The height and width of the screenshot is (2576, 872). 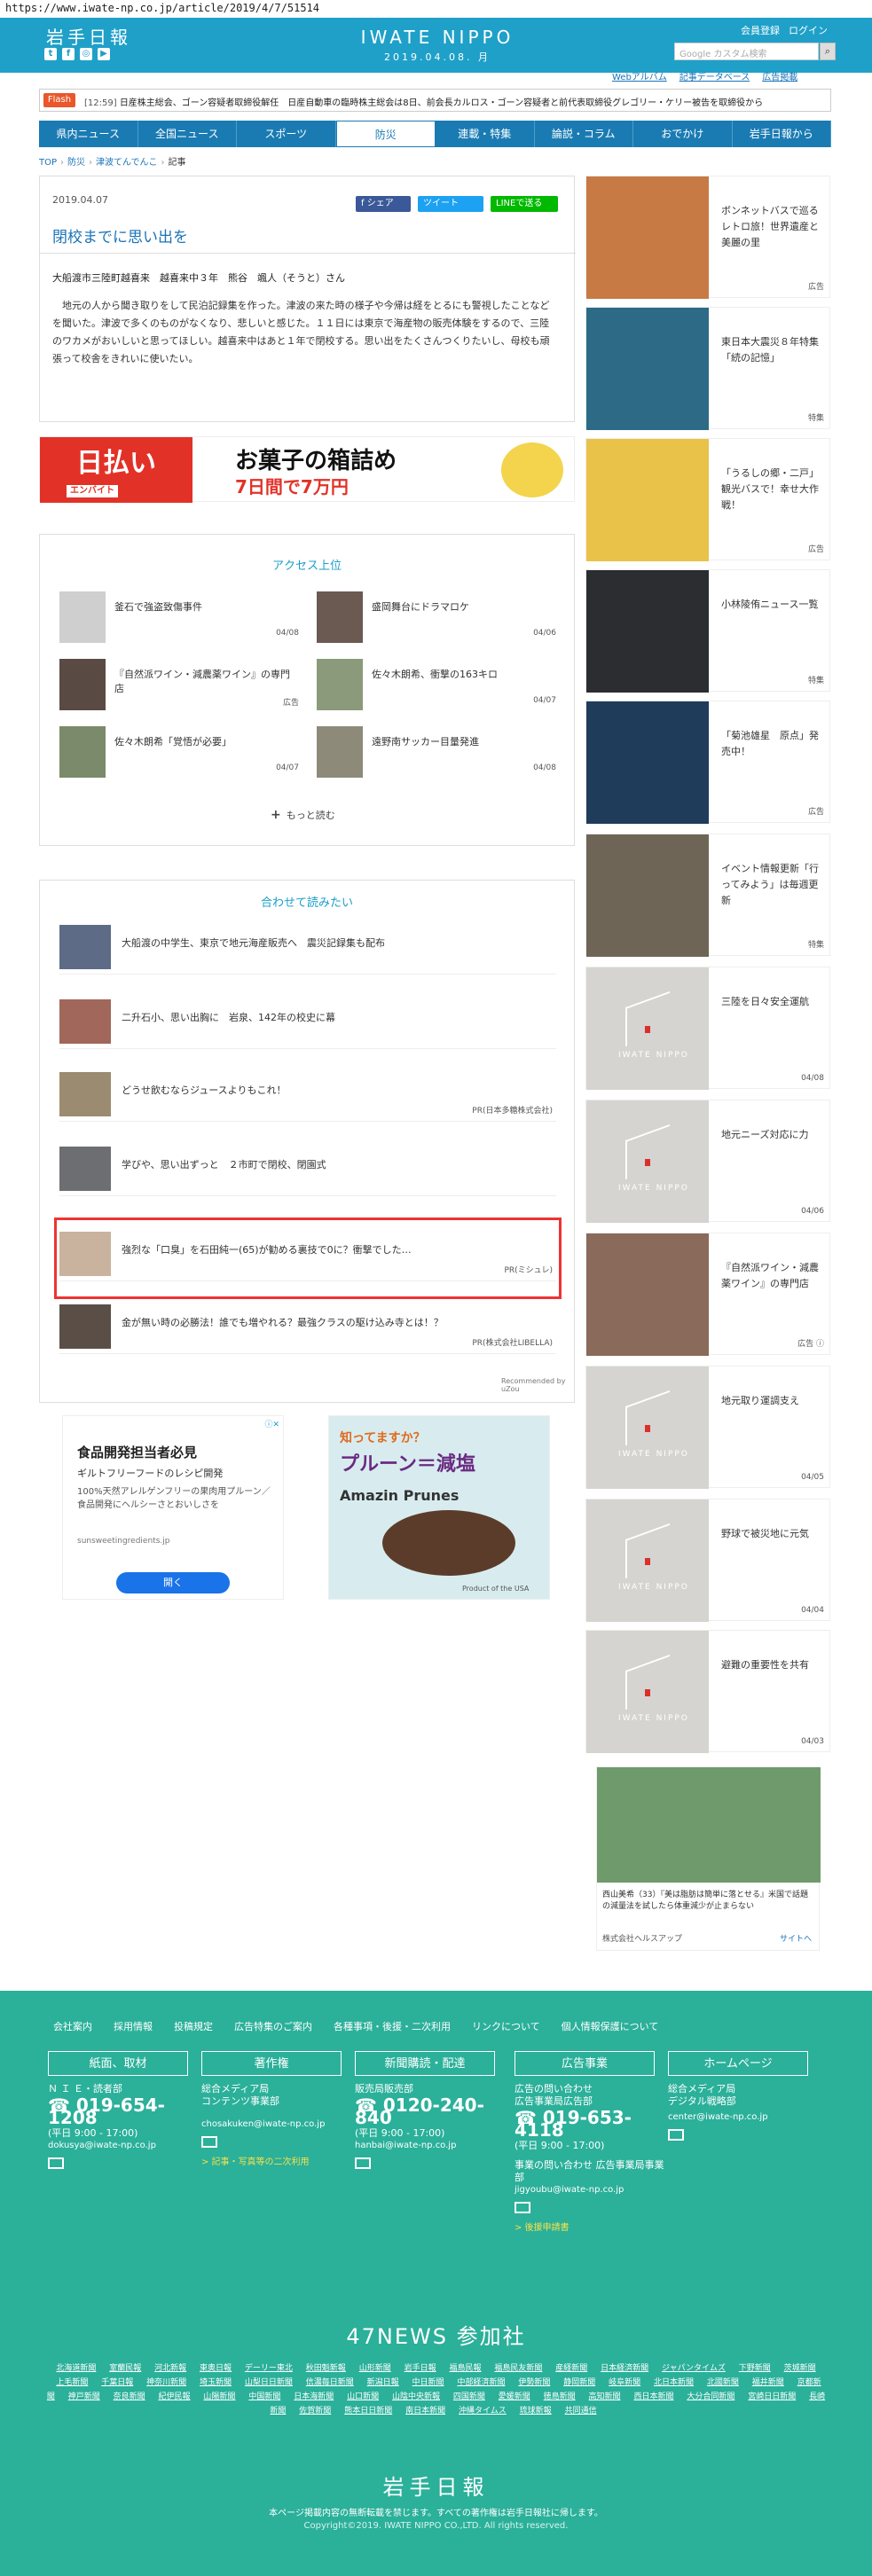 What do you see at coordinates (796, 1938) in the screenshot?
I see `ad-site-link: サイトへ` at bounding box center [796, 1938].